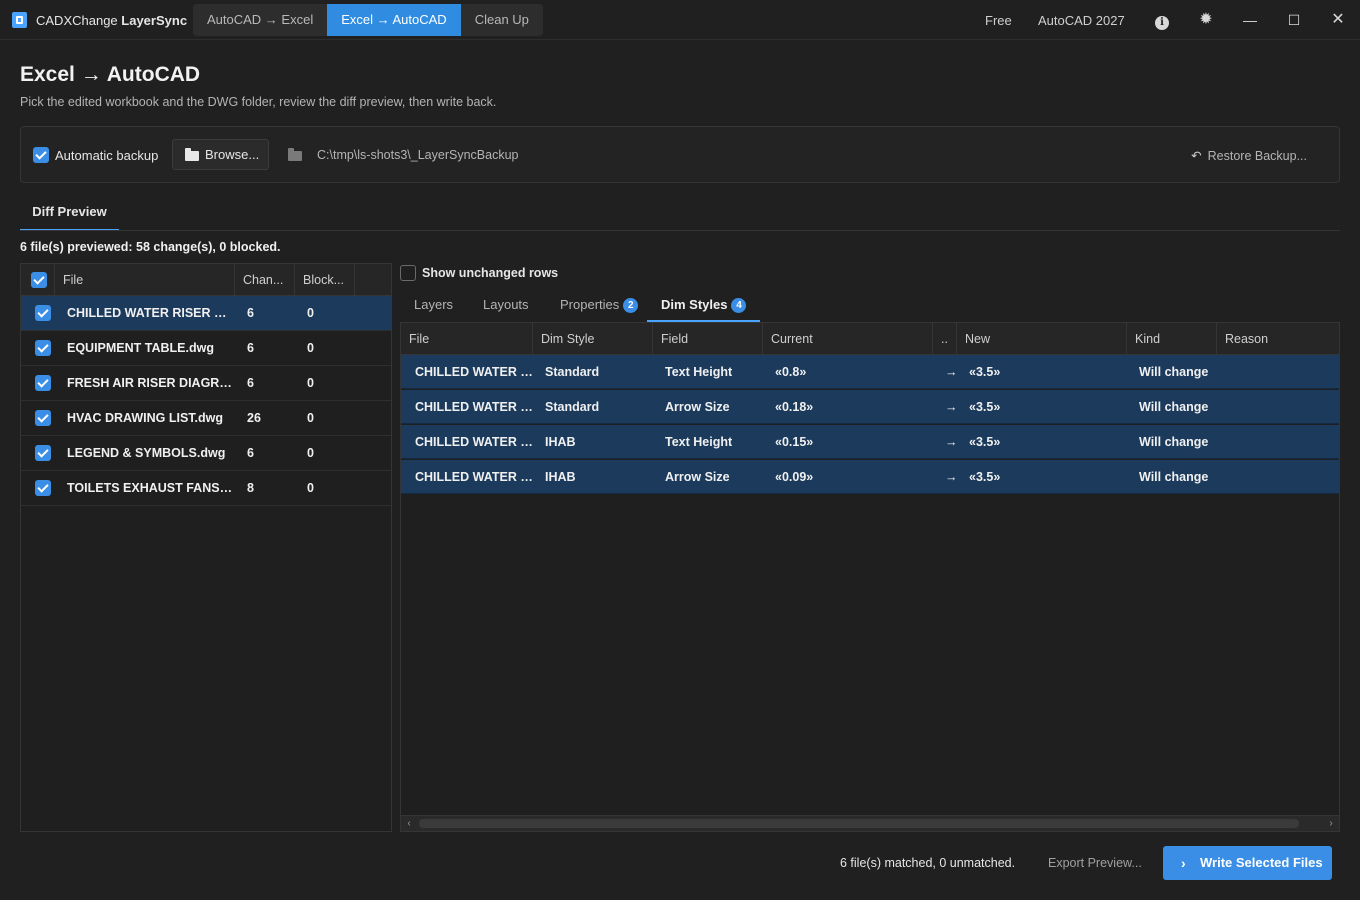 The image size is (1360, 900). Describe the element at coordinates (848, 339) in the screenshot. I see `column-current: Current` at that location.